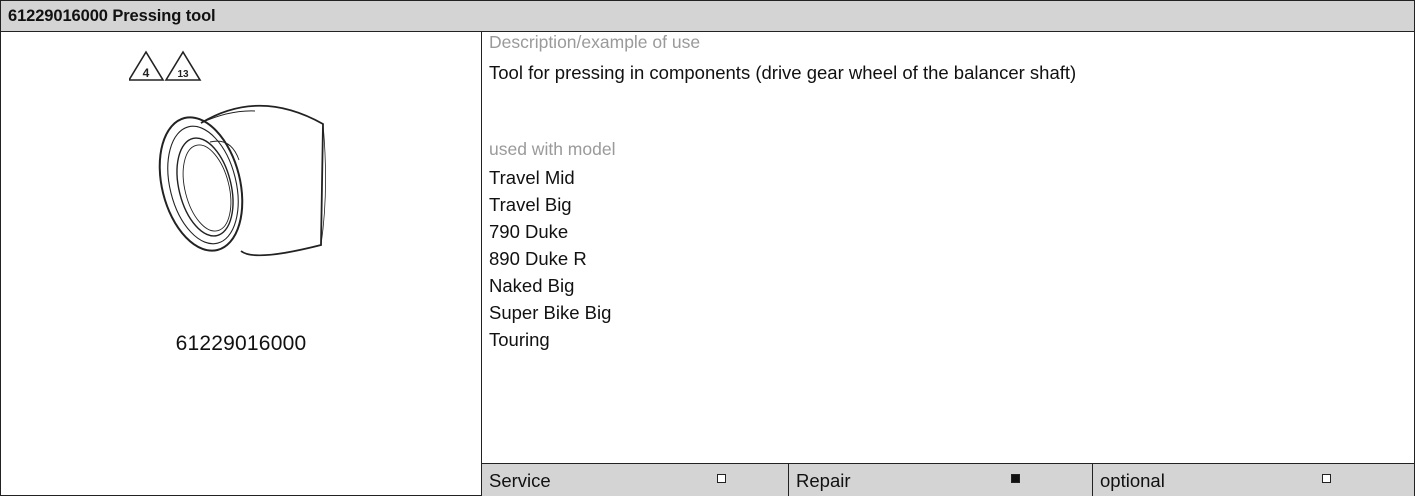 The height and width of the screenshot is (496, 1415). What do you see at coordinates (241, 343) in the screenshot?
I see `part-number-label: 61229016000` at bounding box center [241, 343].